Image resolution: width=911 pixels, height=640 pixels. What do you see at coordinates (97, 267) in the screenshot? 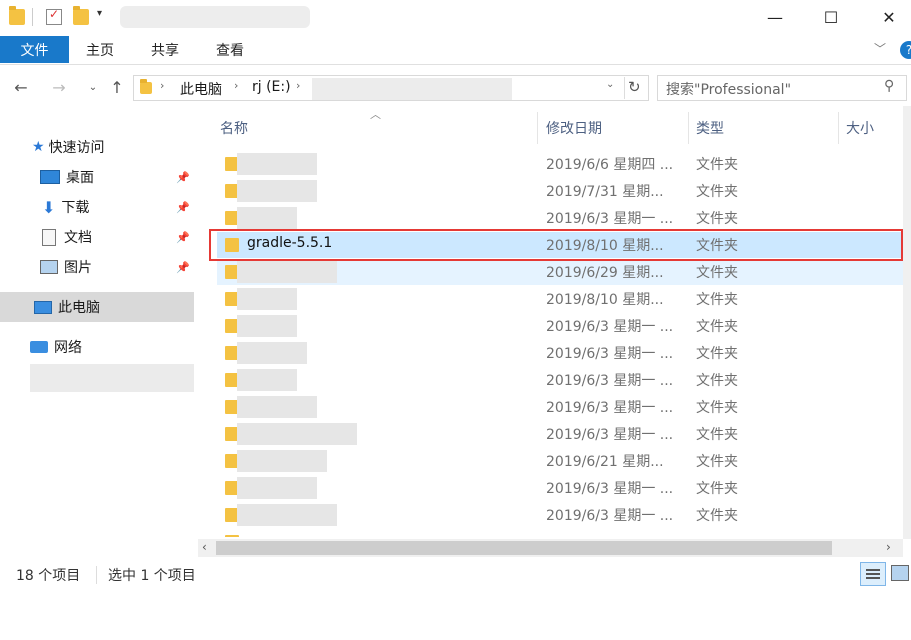
I see `nav-pictures: 图片 📌` at bounding box center [97, 267].